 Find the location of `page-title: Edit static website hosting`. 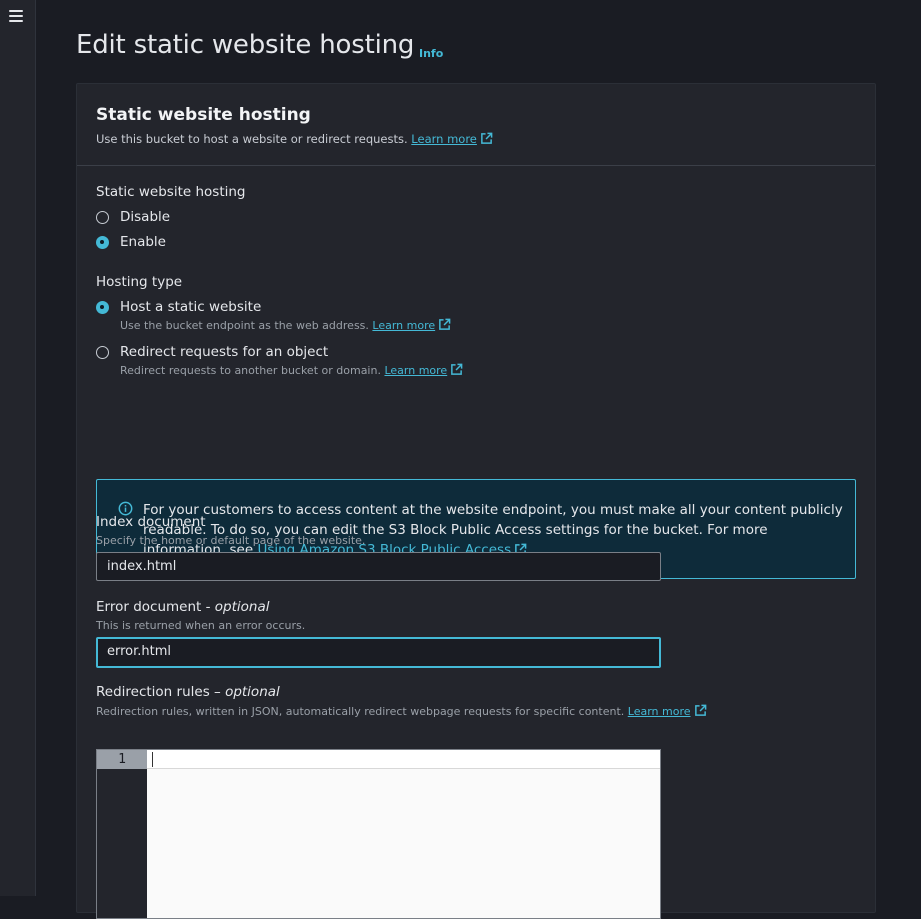

page-title: Edit static website hosting is located at coordinates (245, 45).